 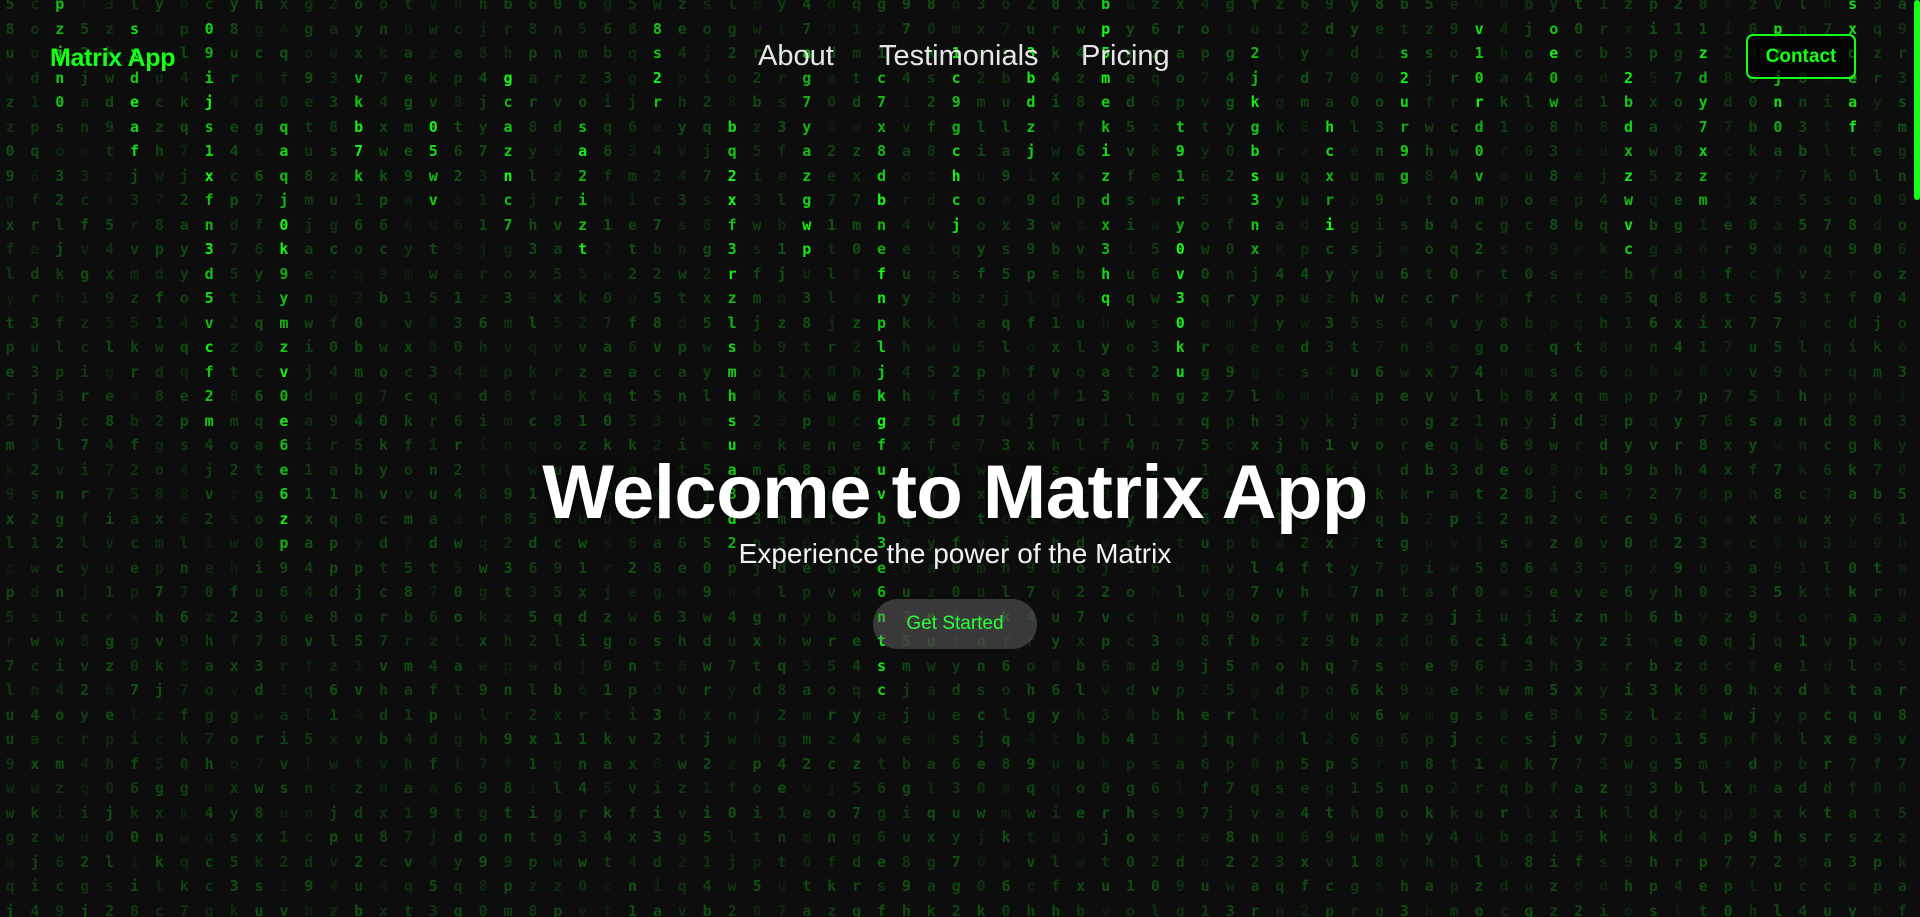 What do you see at coordinates (1801, 56) in the screenshot?
I see `contact-button: Contact` at bounding box center [1801, 56].